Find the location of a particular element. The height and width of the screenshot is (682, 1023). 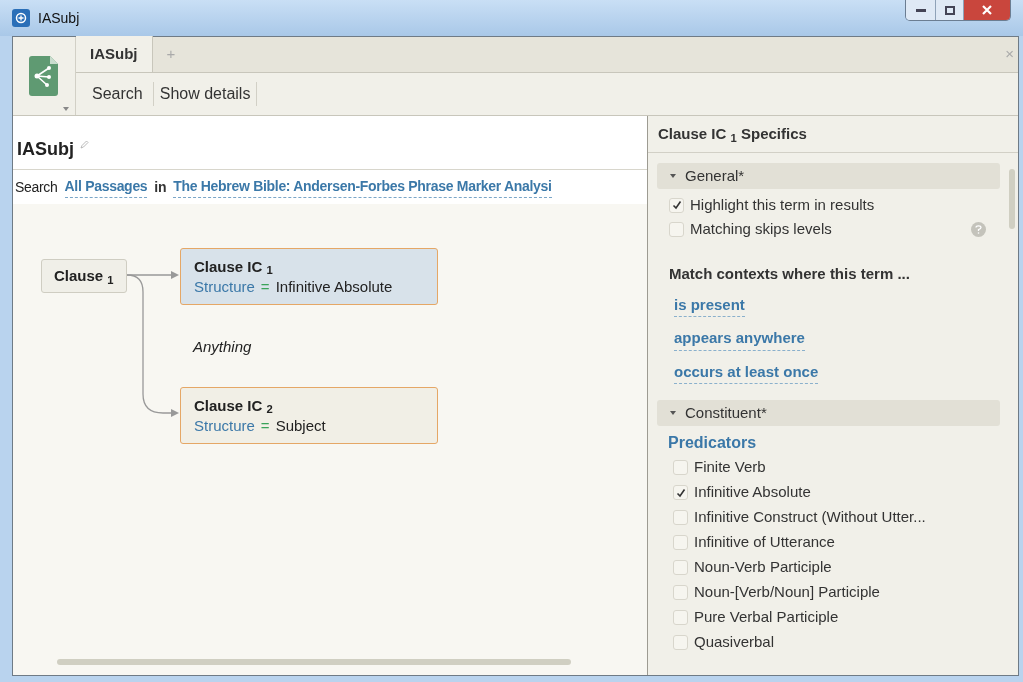

option-label: Infinitive Absolute is located at coordinates (752, 492).